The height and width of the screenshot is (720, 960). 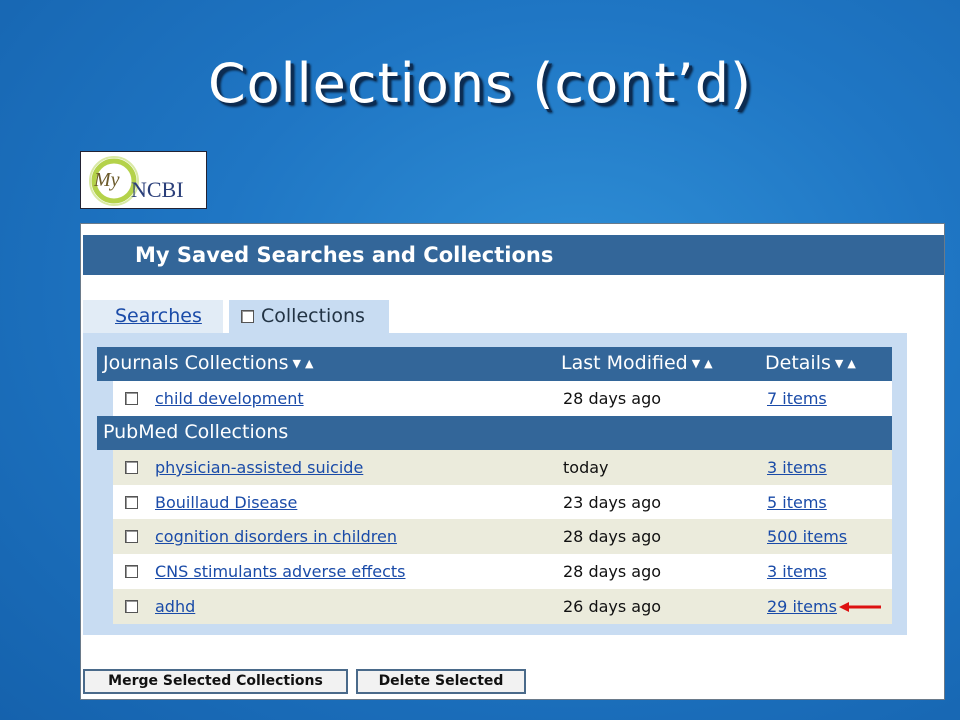 What do you see at coordinates (797, 502) in the screenshot?
I see `details-link: 5 items` at bounding box center [797, 502].